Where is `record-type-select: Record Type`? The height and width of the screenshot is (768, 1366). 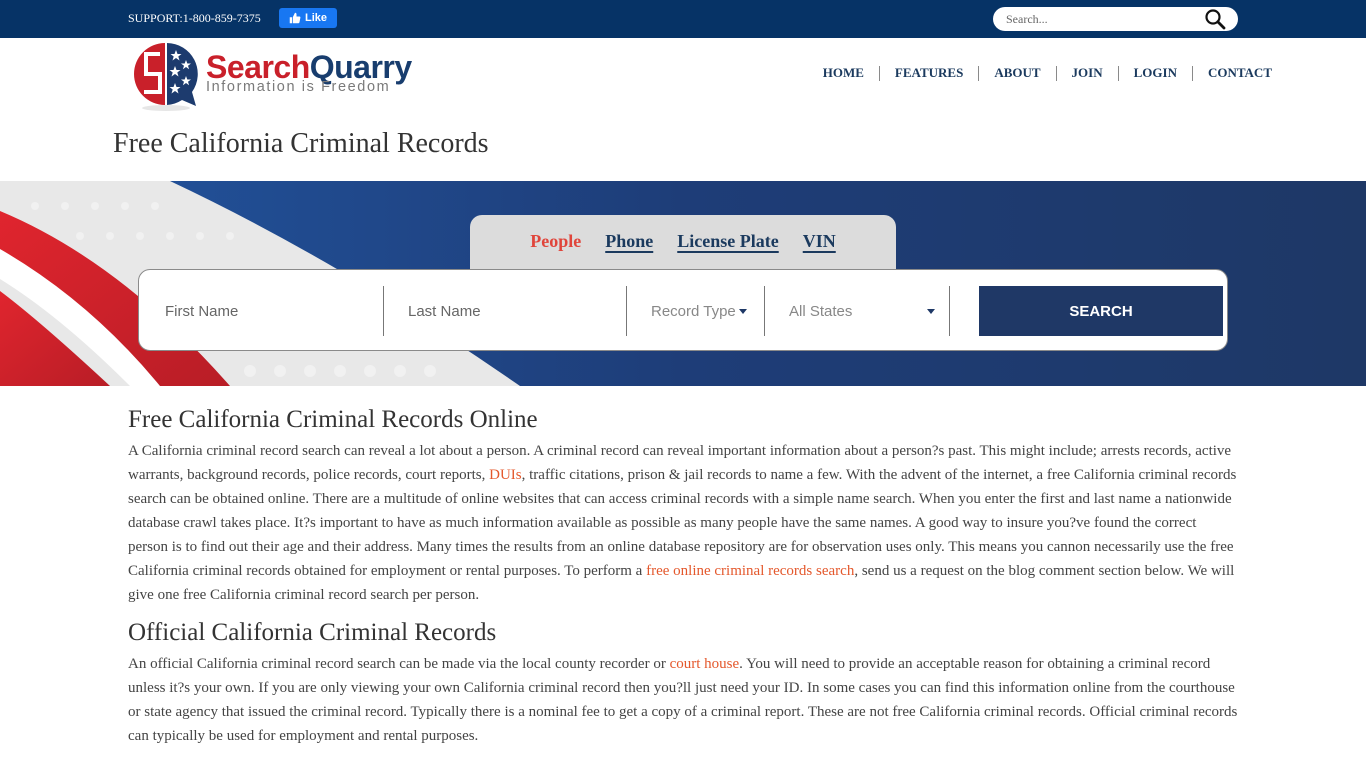
record-type-select: Record Type is located at coordinates (707, 311).